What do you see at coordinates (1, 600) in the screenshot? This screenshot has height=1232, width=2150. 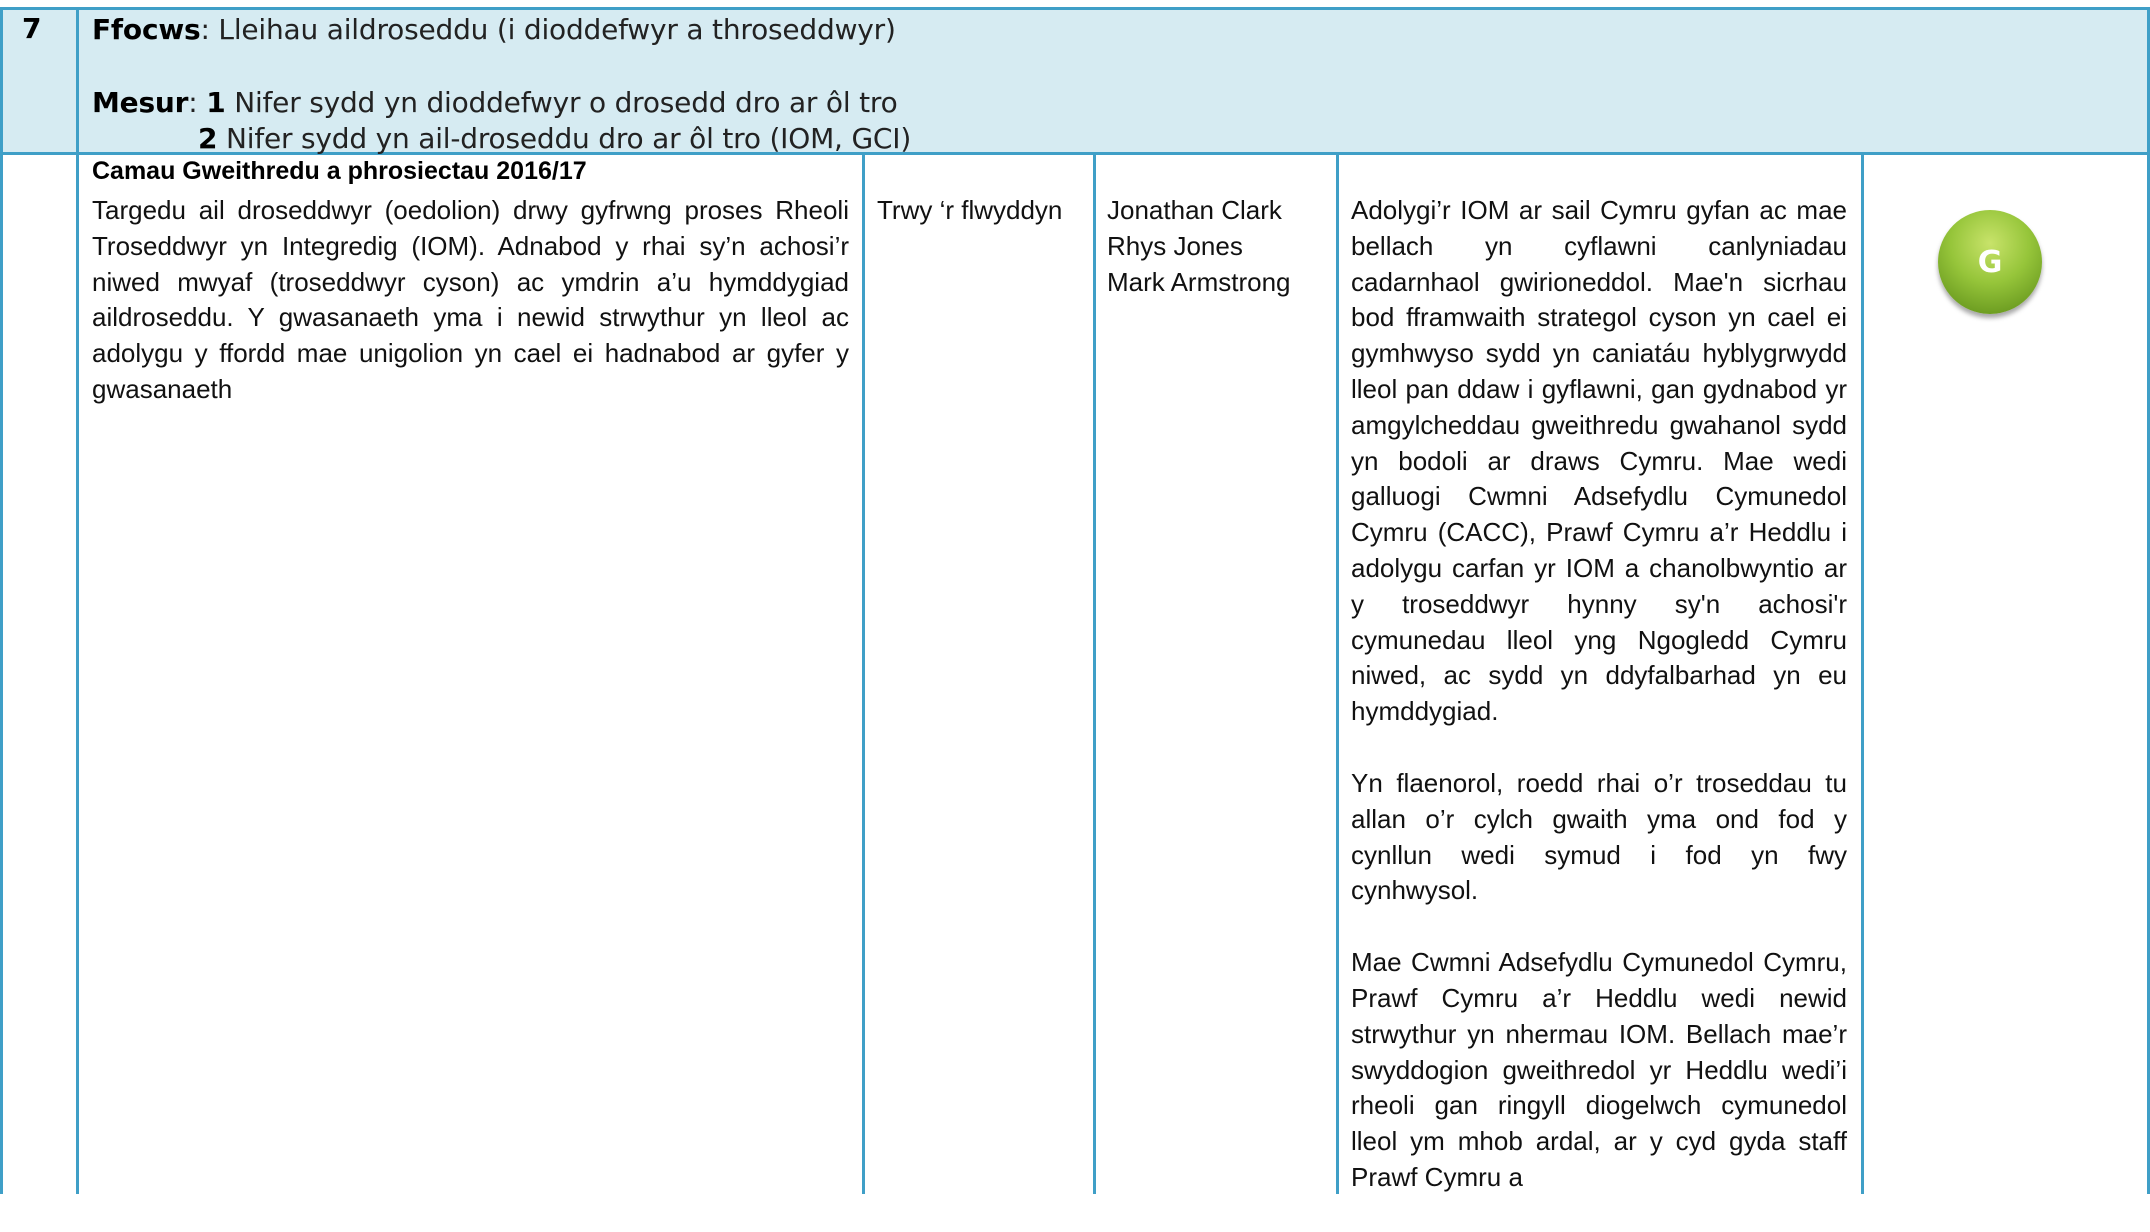 I see `table-left-border` at bounding box center [1, 600].